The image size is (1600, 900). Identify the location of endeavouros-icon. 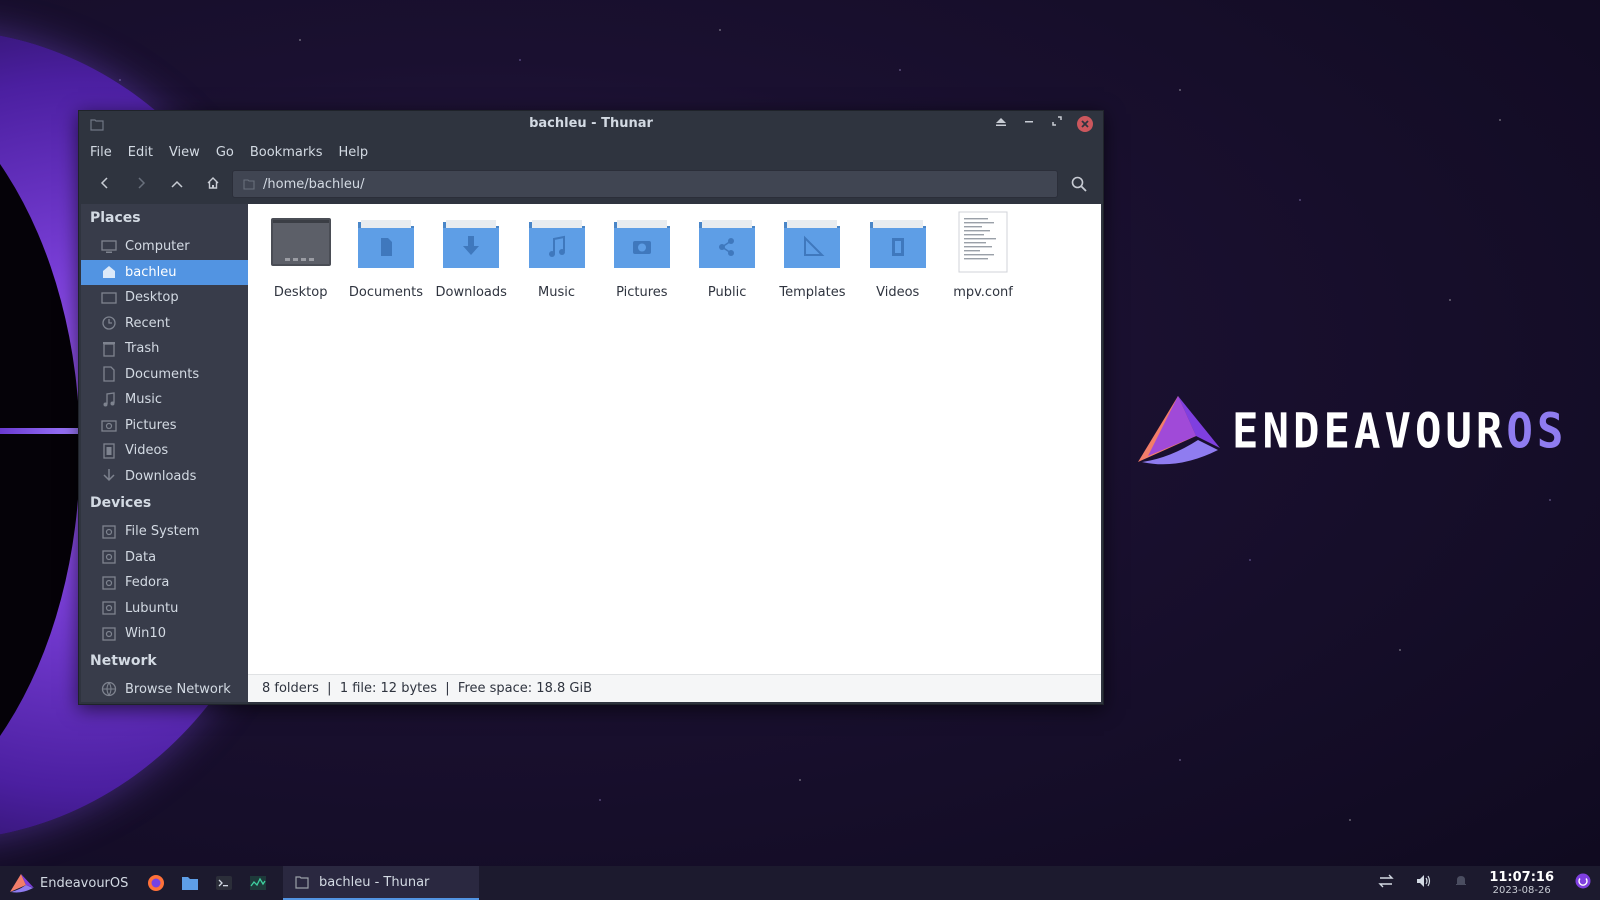
(22, 883).